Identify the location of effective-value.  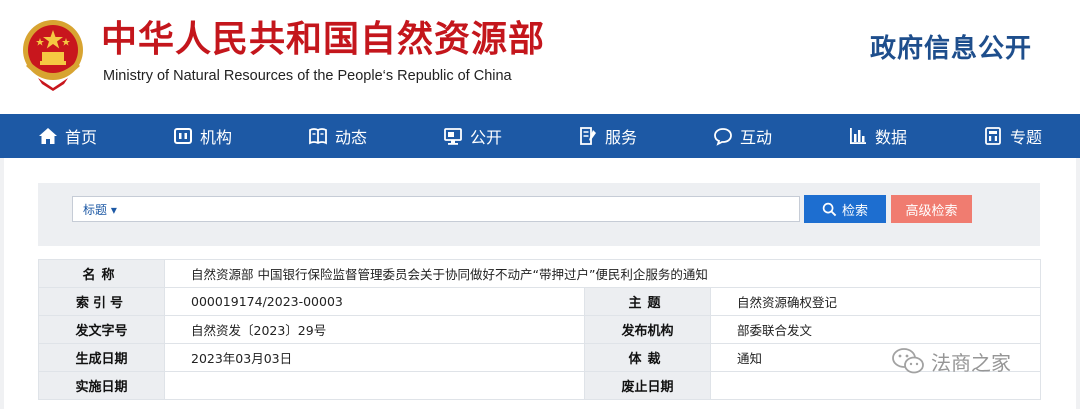
(374, 385).